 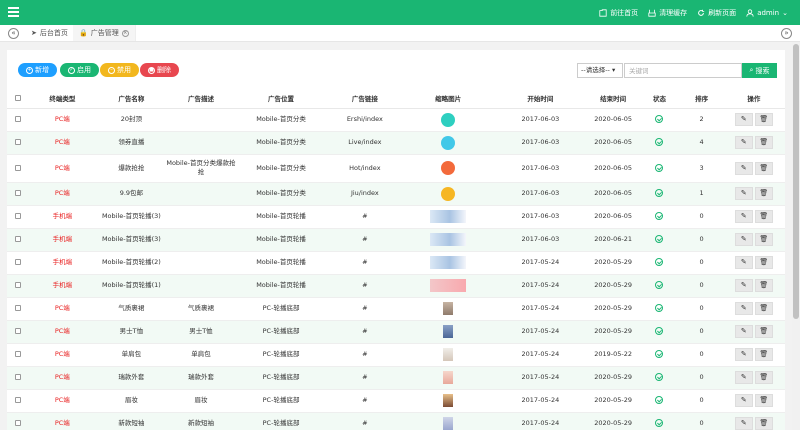 I want to click on tab-scroll-left-icon: «, so click(x=13, y=33).